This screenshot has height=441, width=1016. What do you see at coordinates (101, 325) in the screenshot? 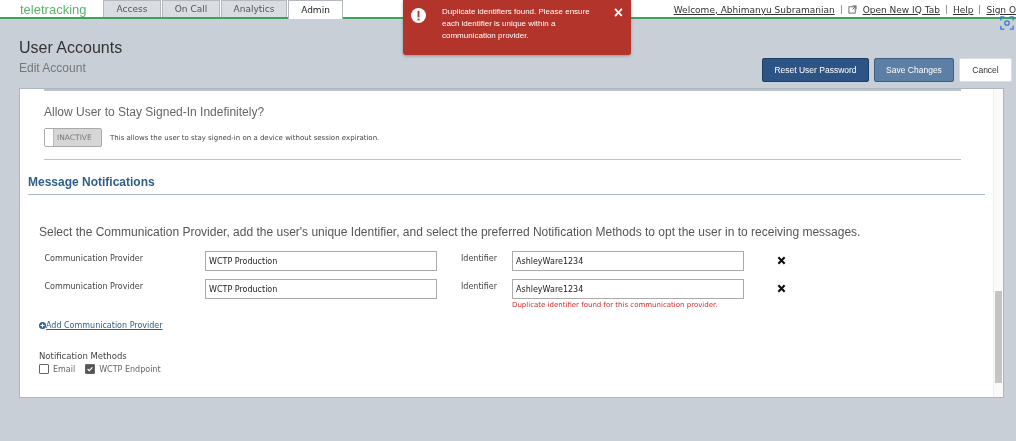
I see `add-provider-link: Add Communication Provider` at bounding box center [101, 325].